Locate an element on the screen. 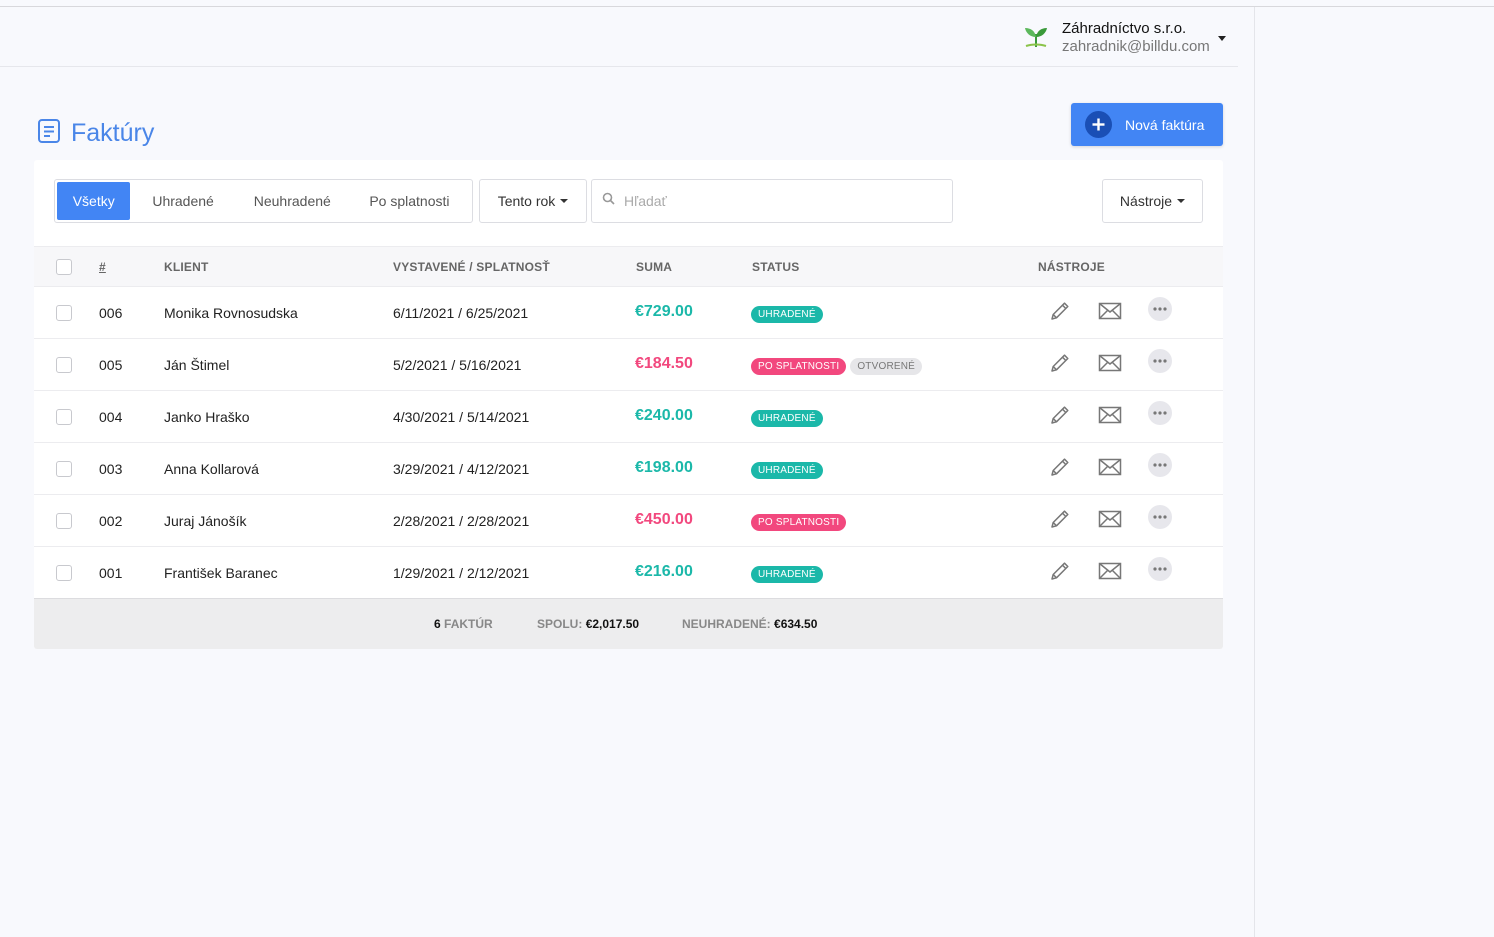 The width and height of the screenshot is (1494, 937). new-invoice-button: Nová faktúra is located at coordinates (1147, 124).